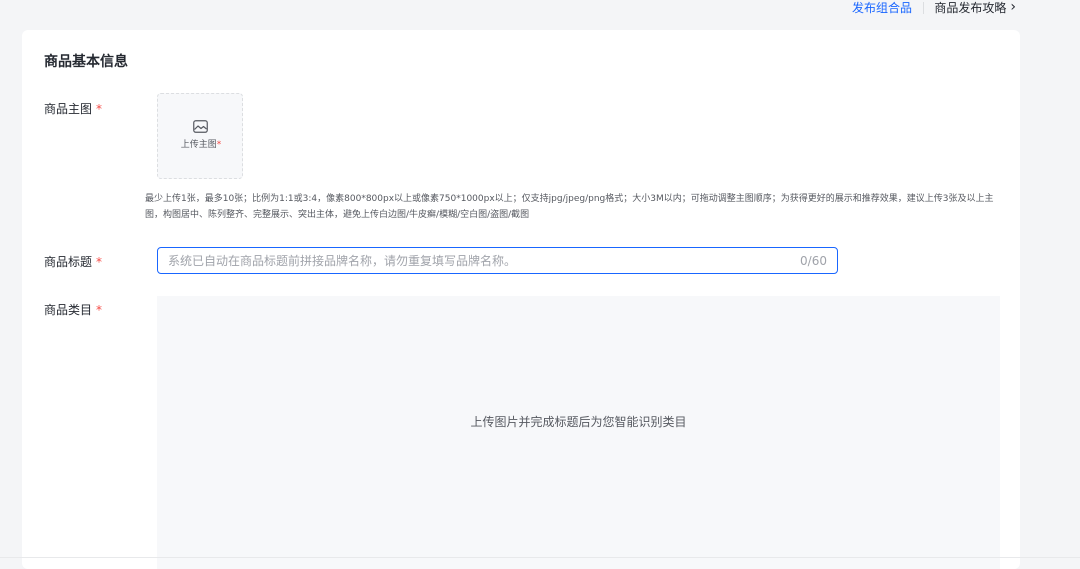  I want to click on chevron-right-icon: ›, so click(1013, 7).